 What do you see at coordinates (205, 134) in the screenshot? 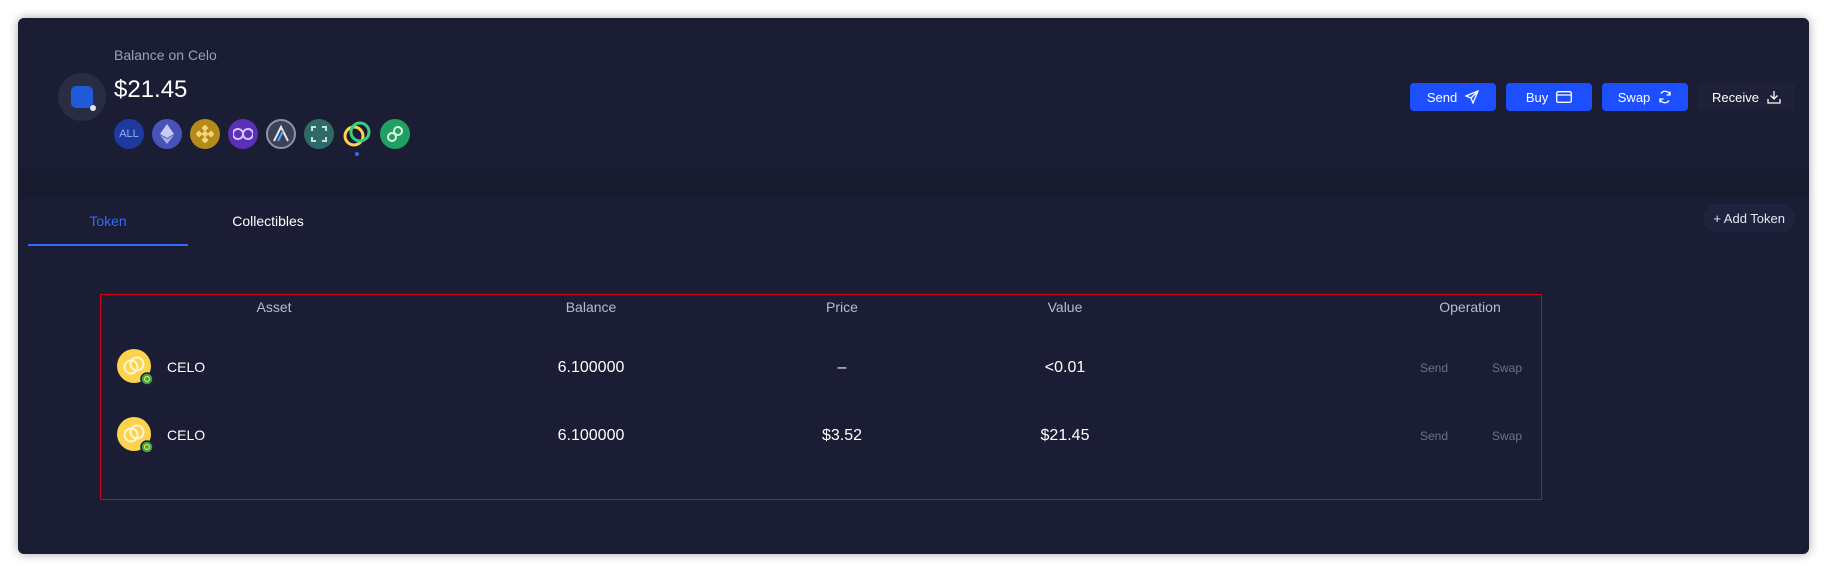
I see `bnb-icon` at bounding box center [205, 134].